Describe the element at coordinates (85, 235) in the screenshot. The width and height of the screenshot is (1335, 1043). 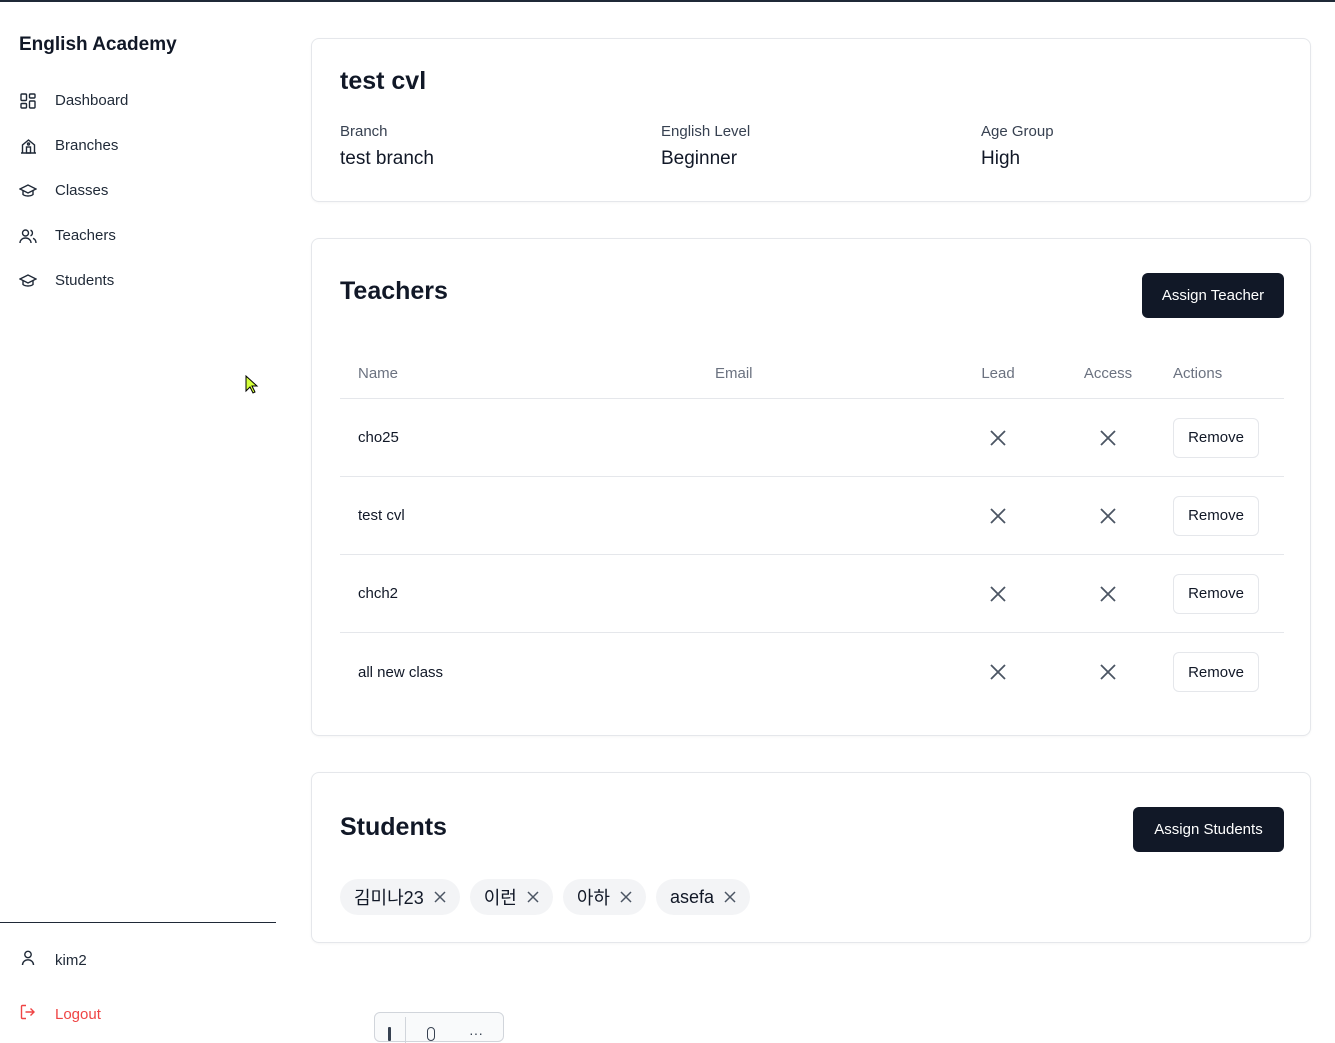
I see `sidebar-item-label: Teachers` at that location.